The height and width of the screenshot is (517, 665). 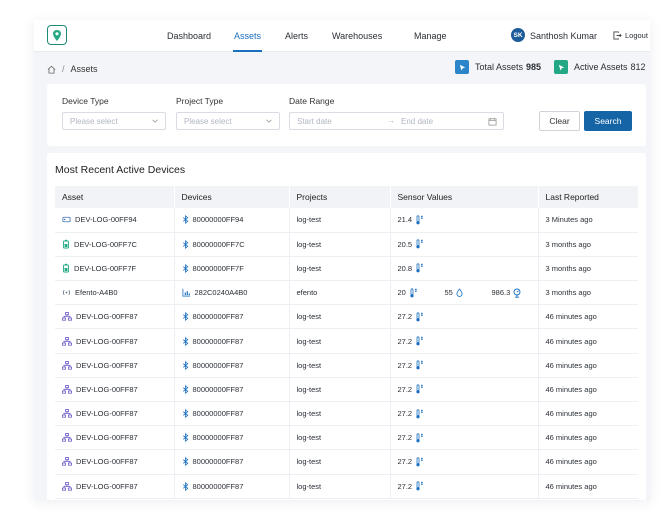 I want to click on home-icon, so click(x=51, y=69).